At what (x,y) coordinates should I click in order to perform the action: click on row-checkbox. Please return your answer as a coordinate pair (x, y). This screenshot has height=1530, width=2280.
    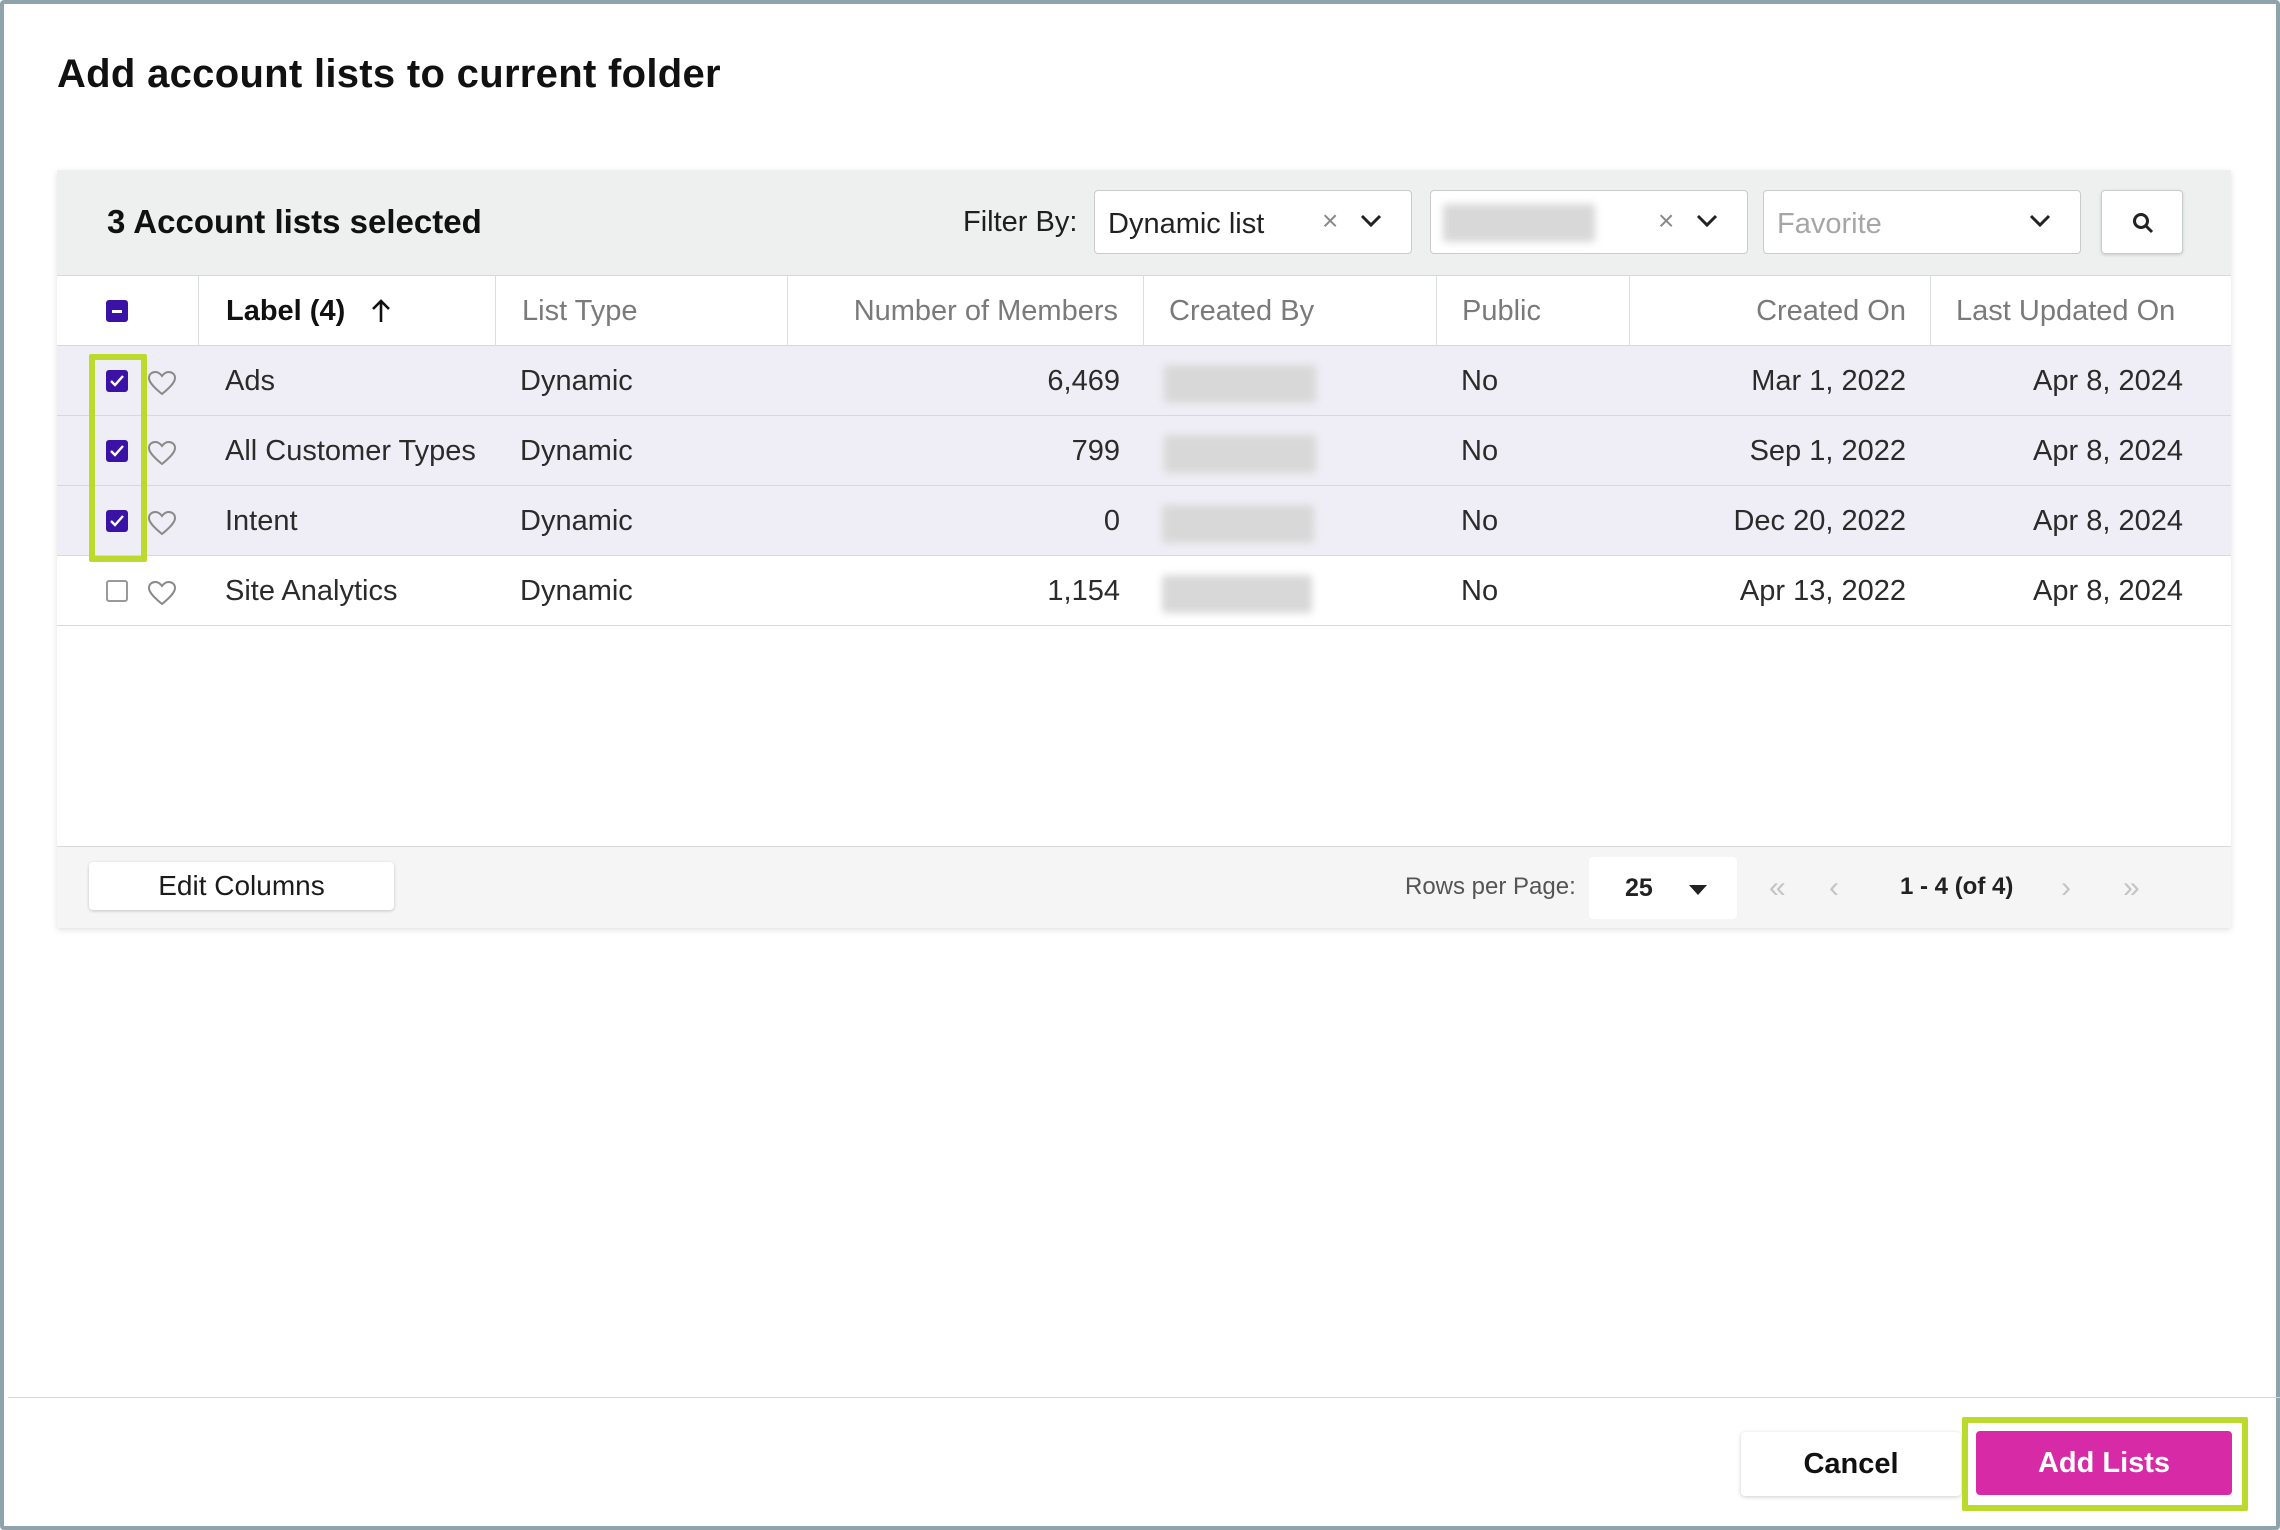
    Looking at the image, I should click on (117, 591).